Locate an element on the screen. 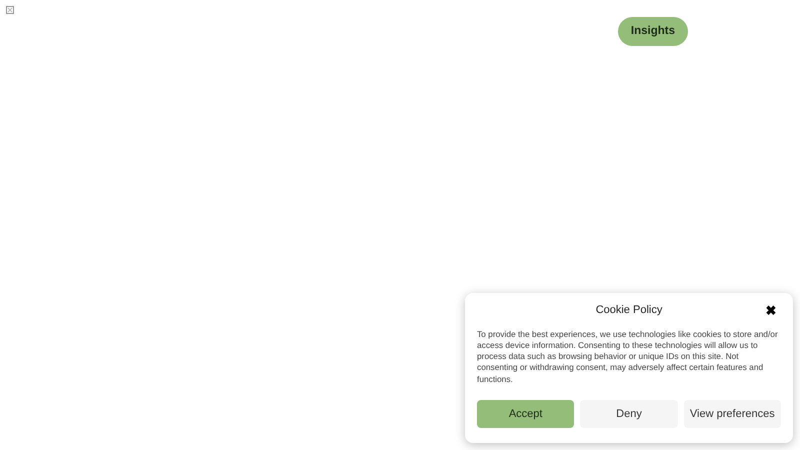 This screenshot has height=450, width=800. accept-button: Accept is located at coordinates (525, 414).